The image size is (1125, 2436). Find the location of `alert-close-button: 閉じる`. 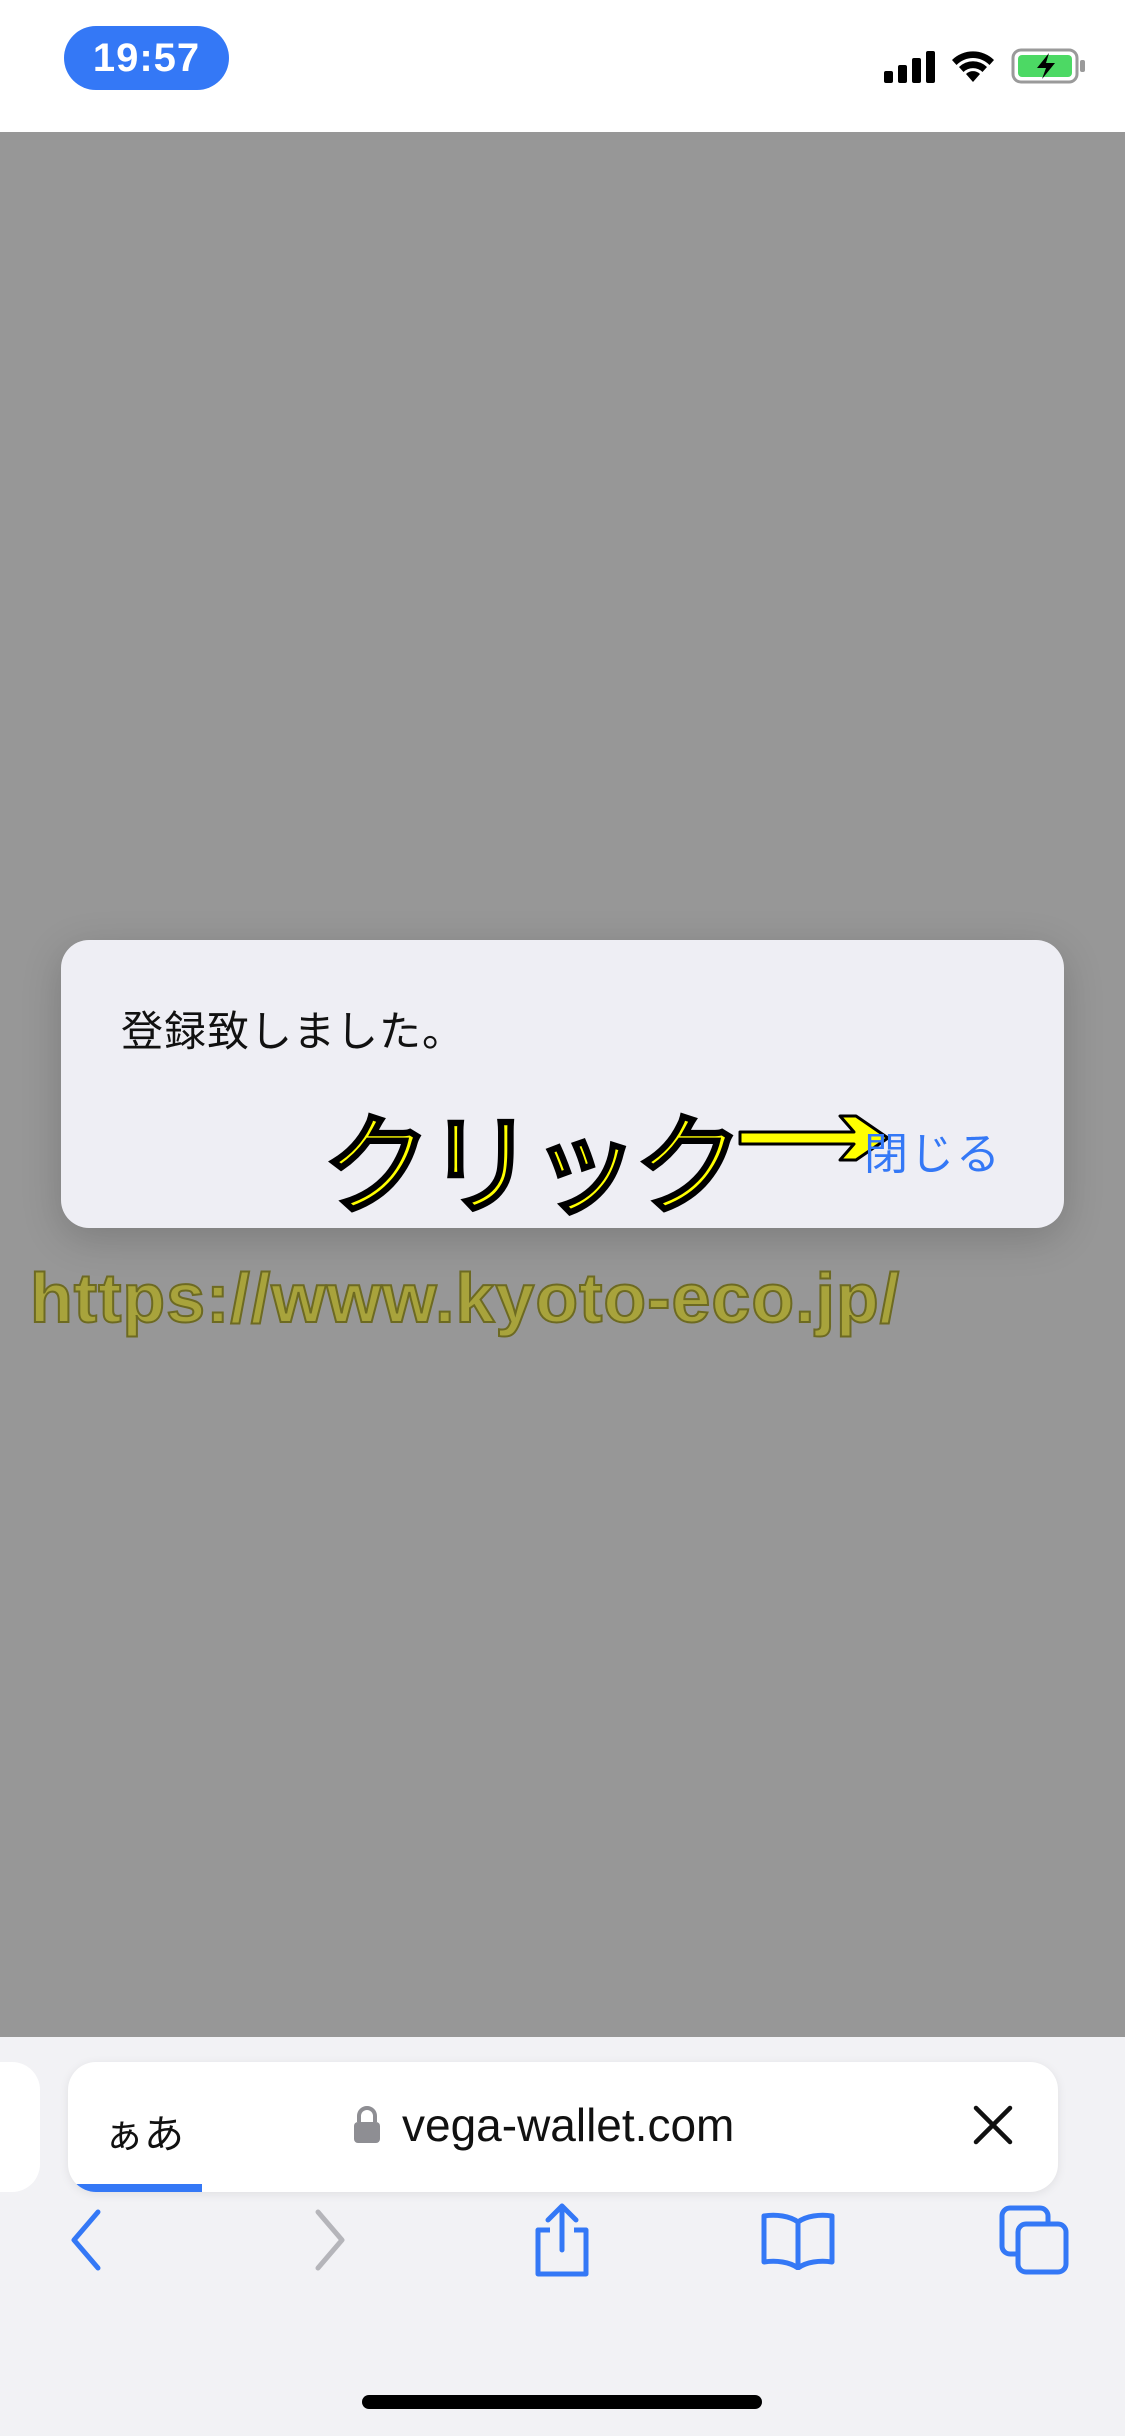

alert-close-button: 閉じる is located at coordinates (933, 1150).